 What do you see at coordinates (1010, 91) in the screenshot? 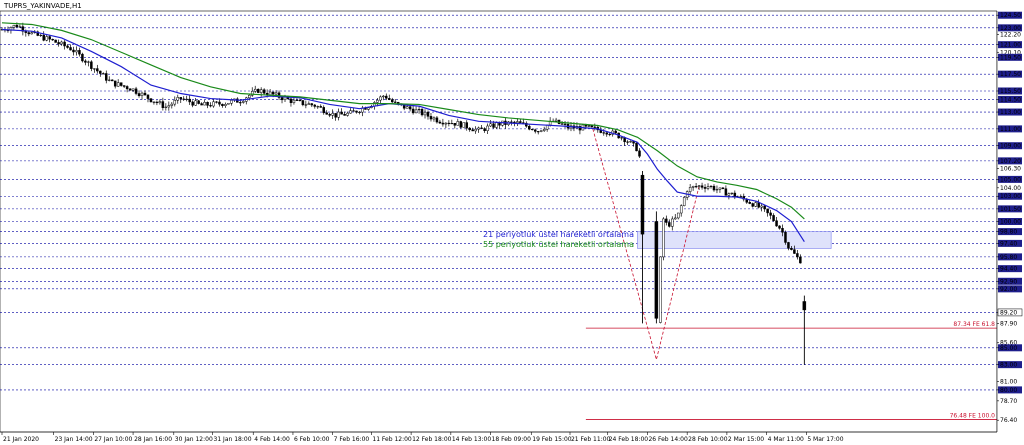
I see `price-tick-label: 115.50` at bounding box center [1010, 91].